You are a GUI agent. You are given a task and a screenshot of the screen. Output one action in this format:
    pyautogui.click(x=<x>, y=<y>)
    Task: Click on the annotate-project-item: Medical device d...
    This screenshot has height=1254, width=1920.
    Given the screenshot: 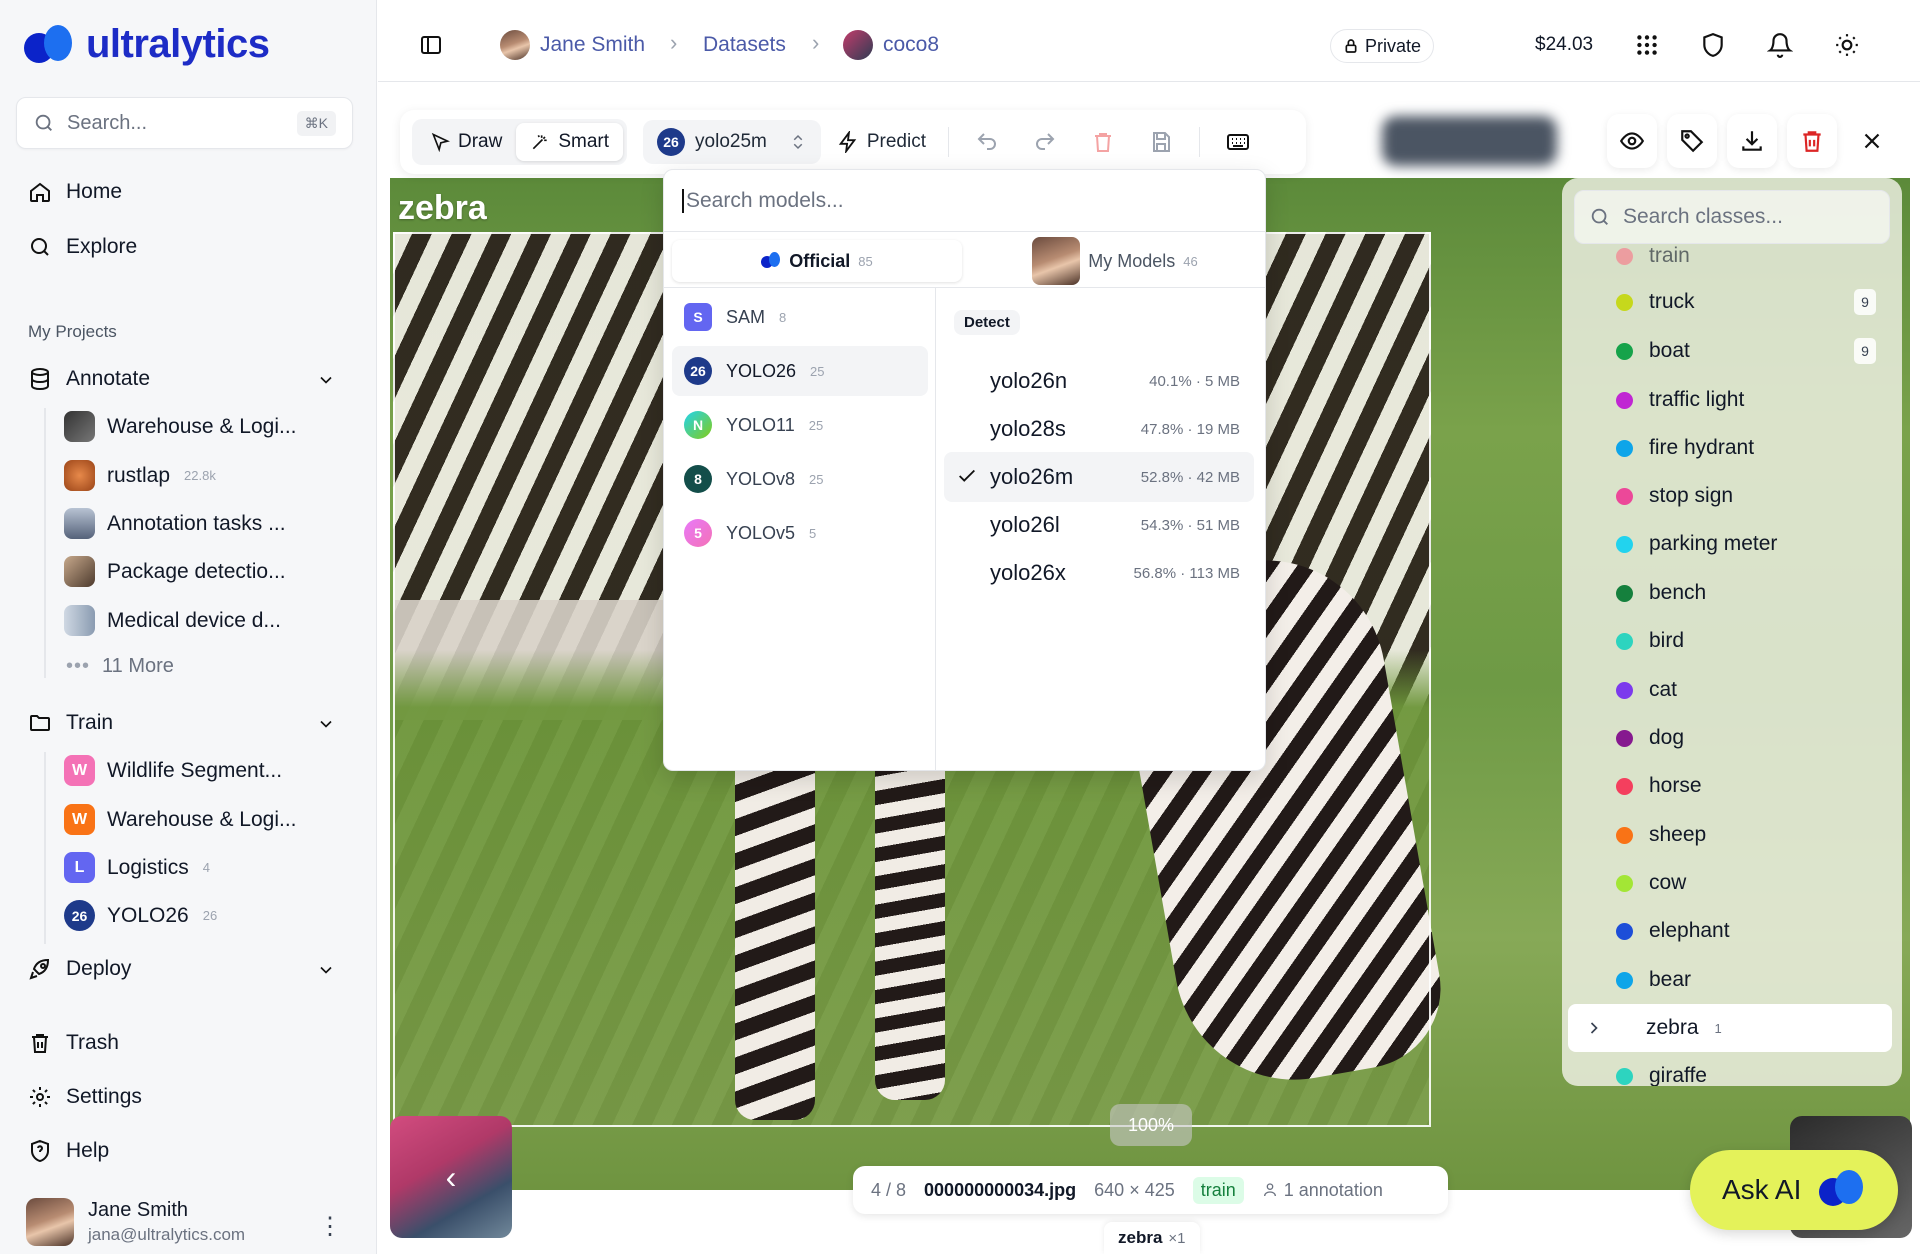 What is the action you would take?
    pyautogui.click(x=172, y=620)
    